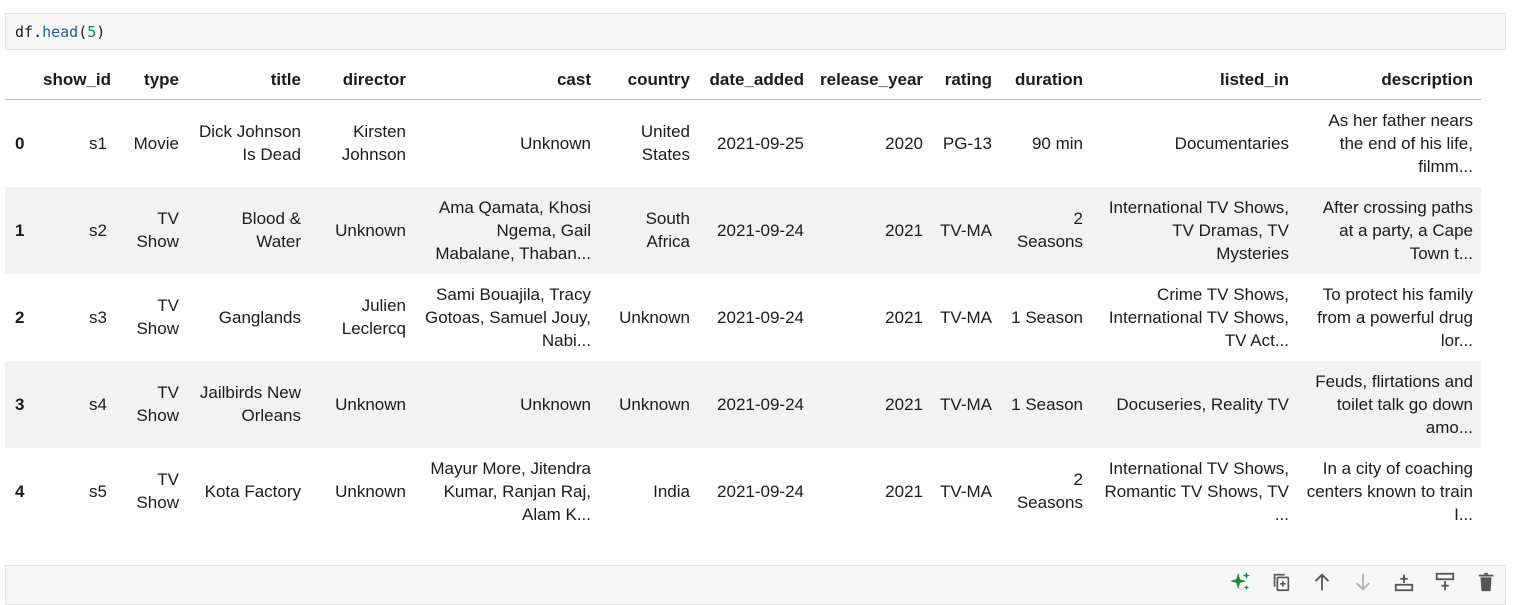 The width and height of the screenshot is (1513, 605). What do you see at coordinates (20, 491) in the screenshot?
I see `row-index: 4` at bounding box center [20, 491].